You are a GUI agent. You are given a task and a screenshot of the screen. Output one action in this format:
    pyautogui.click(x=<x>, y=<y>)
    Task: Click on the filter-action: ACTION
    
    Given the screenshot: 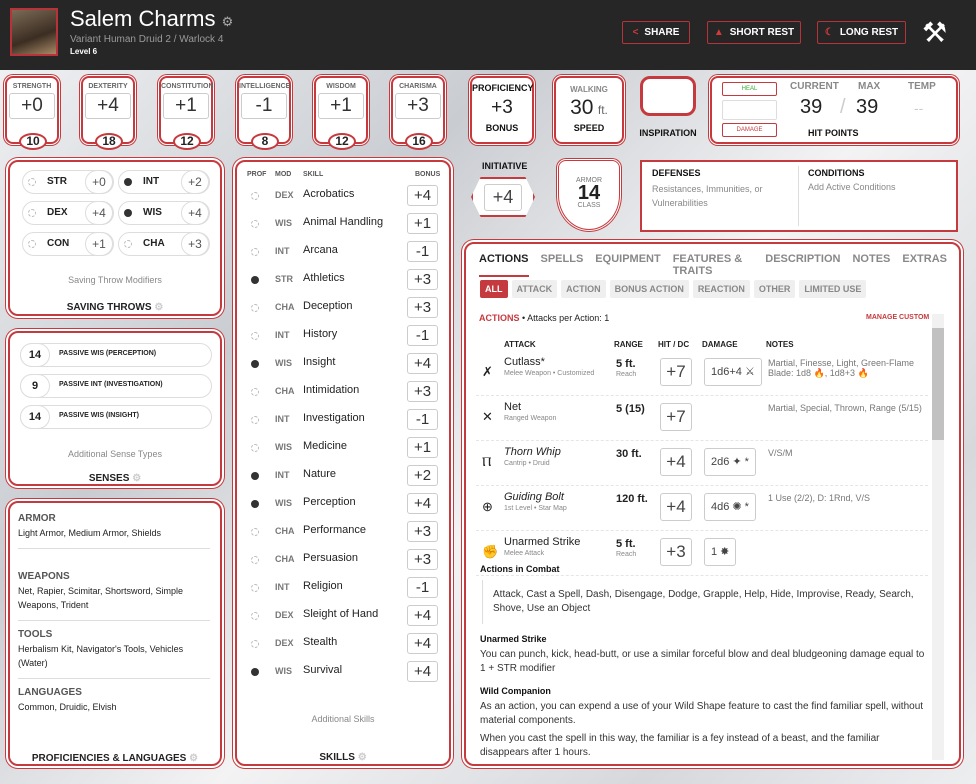 What is the action you would take?
    pyautogui.click(x=583, y=289)
    